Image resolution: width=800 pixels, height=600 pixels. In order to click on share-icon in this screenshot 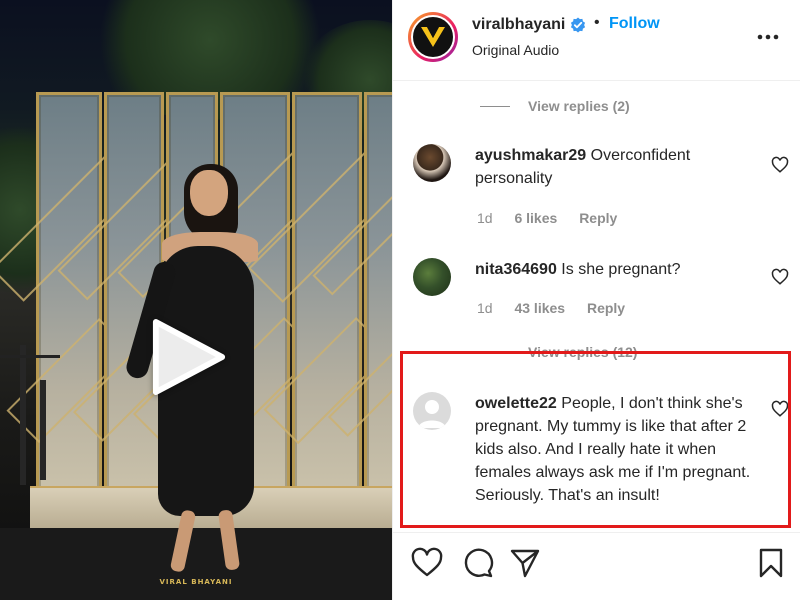, I will do `click(525, 563)`.